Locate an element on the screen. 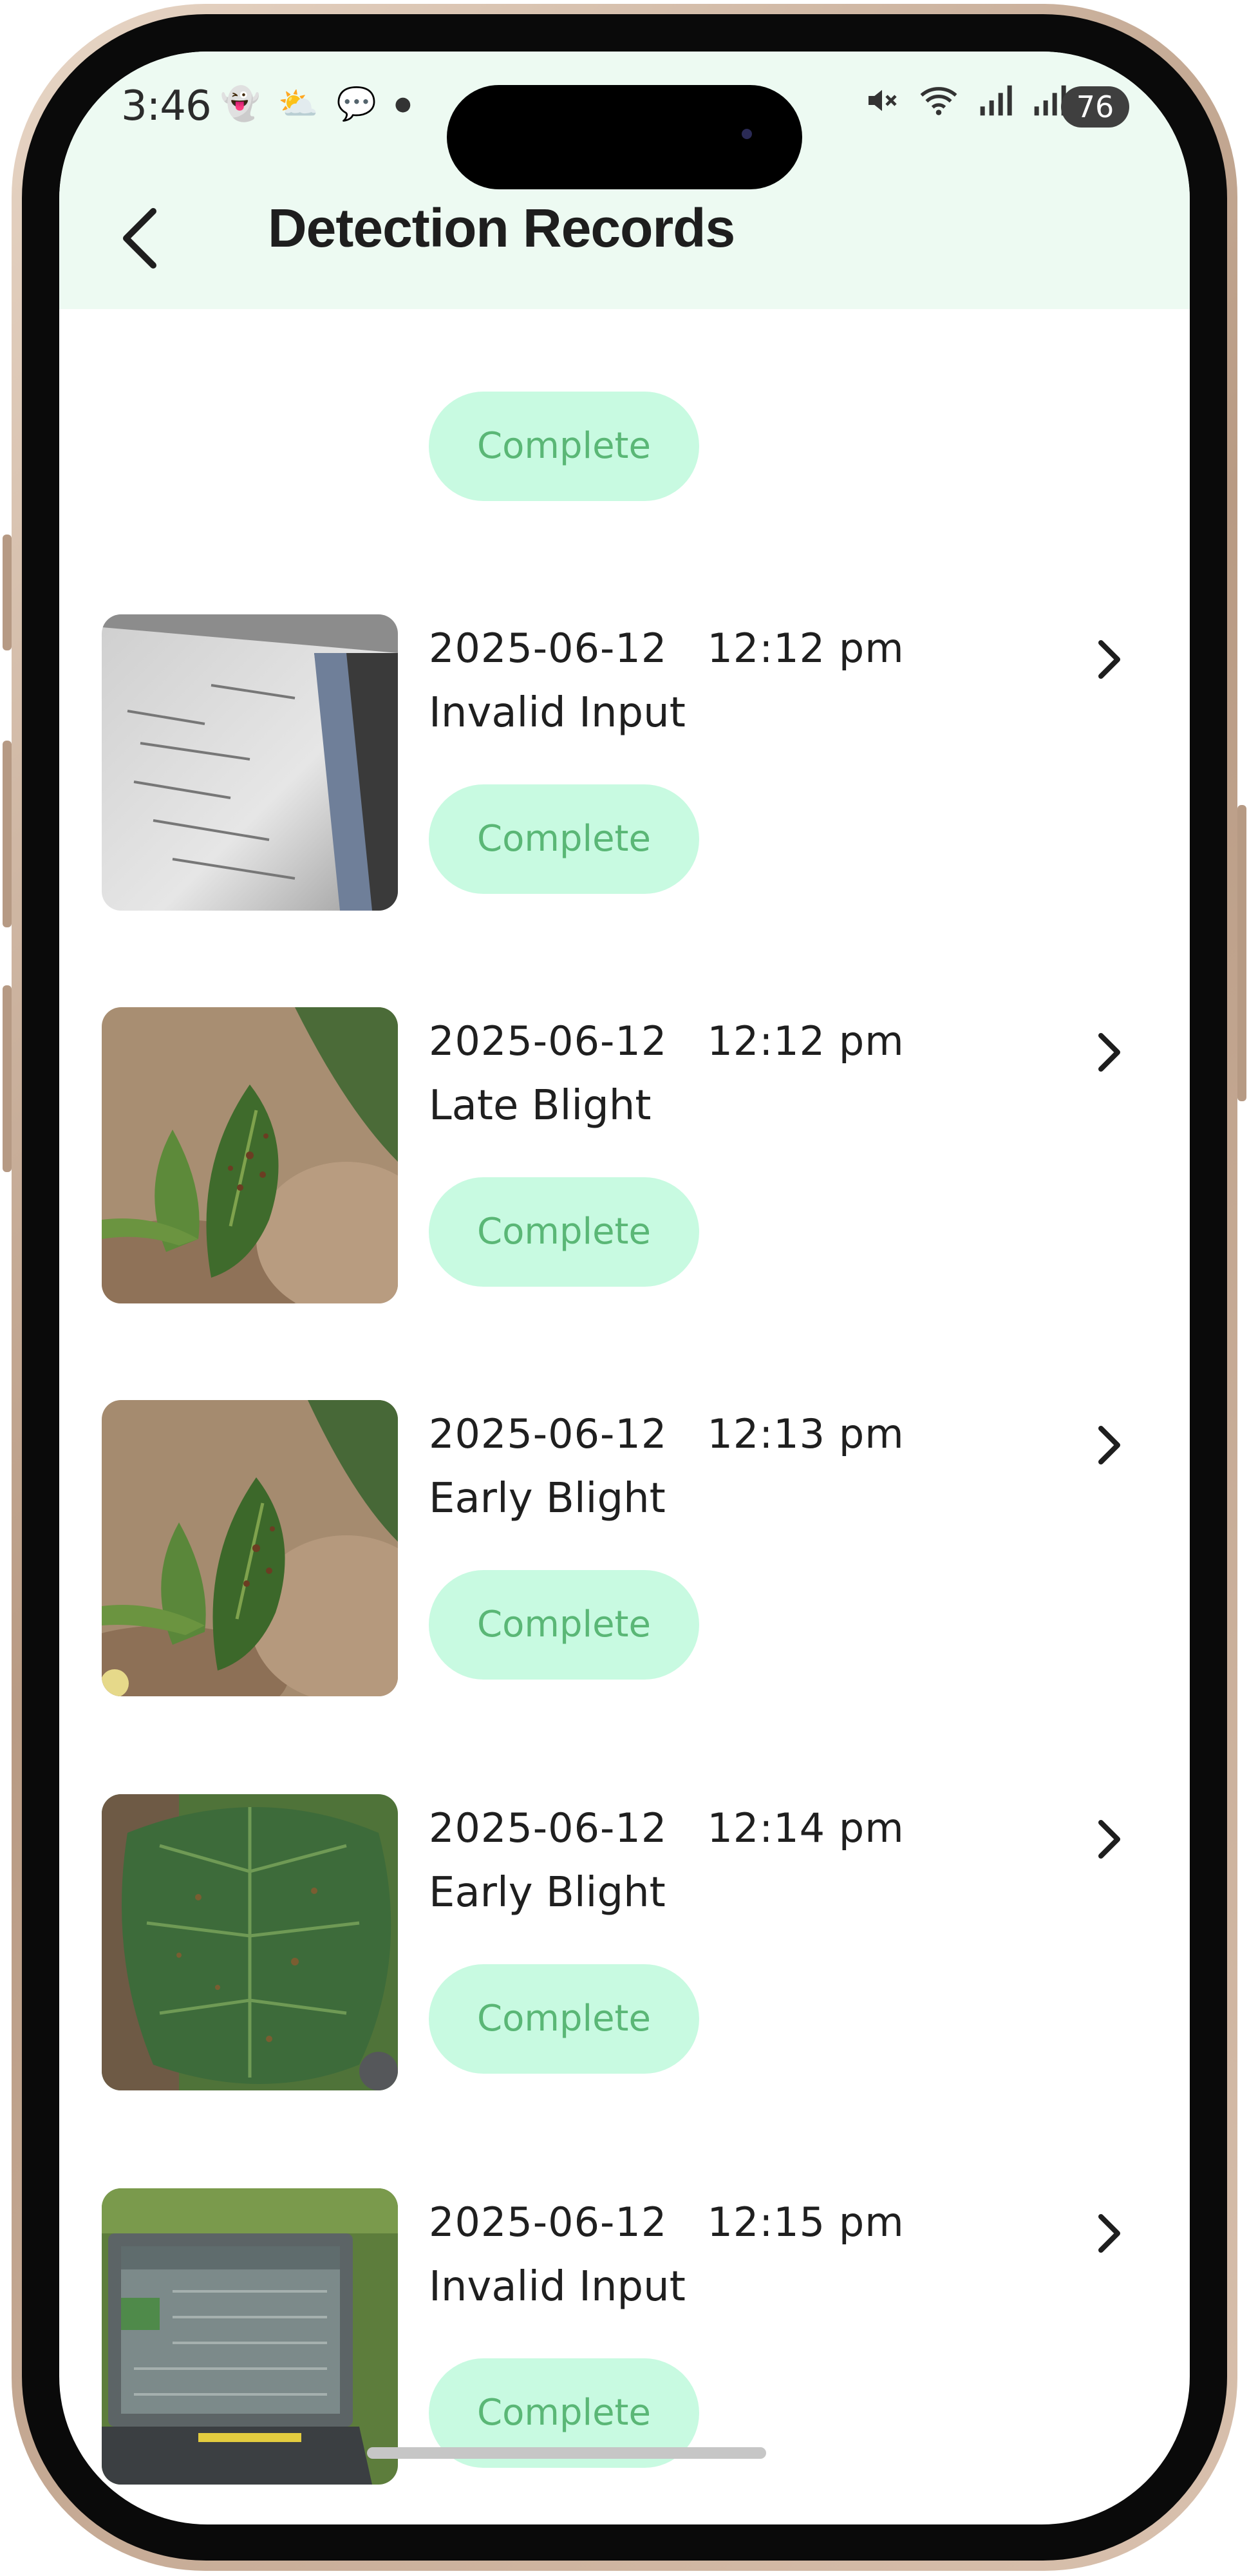 This screenshot has height=2576, width=1249. back-button is located at coordinates (139, 238).